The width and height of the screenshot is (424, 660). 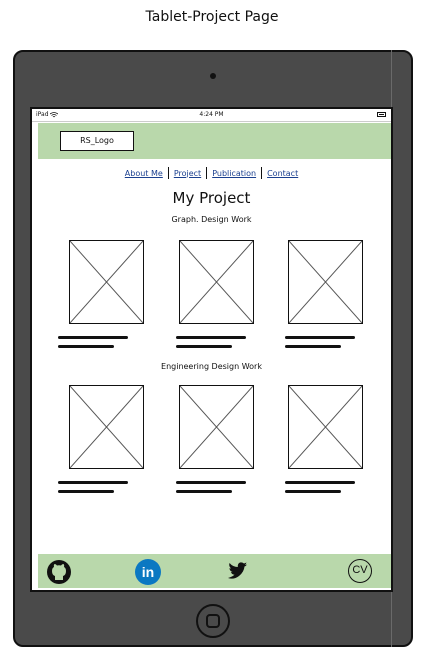 What do you see at coordinates (97, 141) in the screenshot?
I see `logo: RS_Logo` at bounding box center [97, 141].